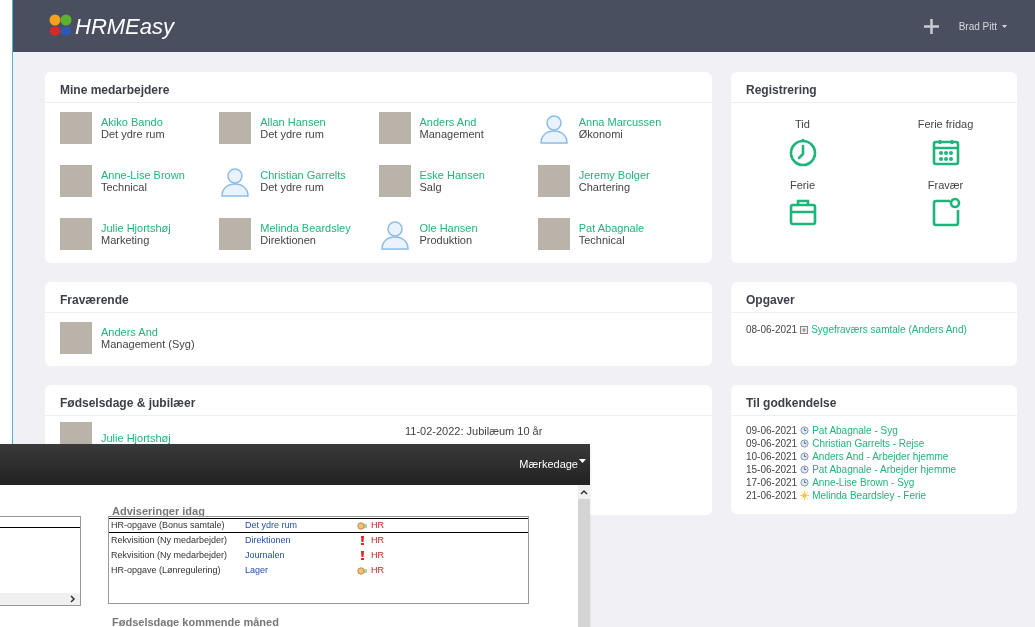 The image size is (1035, 627). Describe the element at coordinates (288, 240) in the screenshot. I see `department-text: Direktionen` at that location.